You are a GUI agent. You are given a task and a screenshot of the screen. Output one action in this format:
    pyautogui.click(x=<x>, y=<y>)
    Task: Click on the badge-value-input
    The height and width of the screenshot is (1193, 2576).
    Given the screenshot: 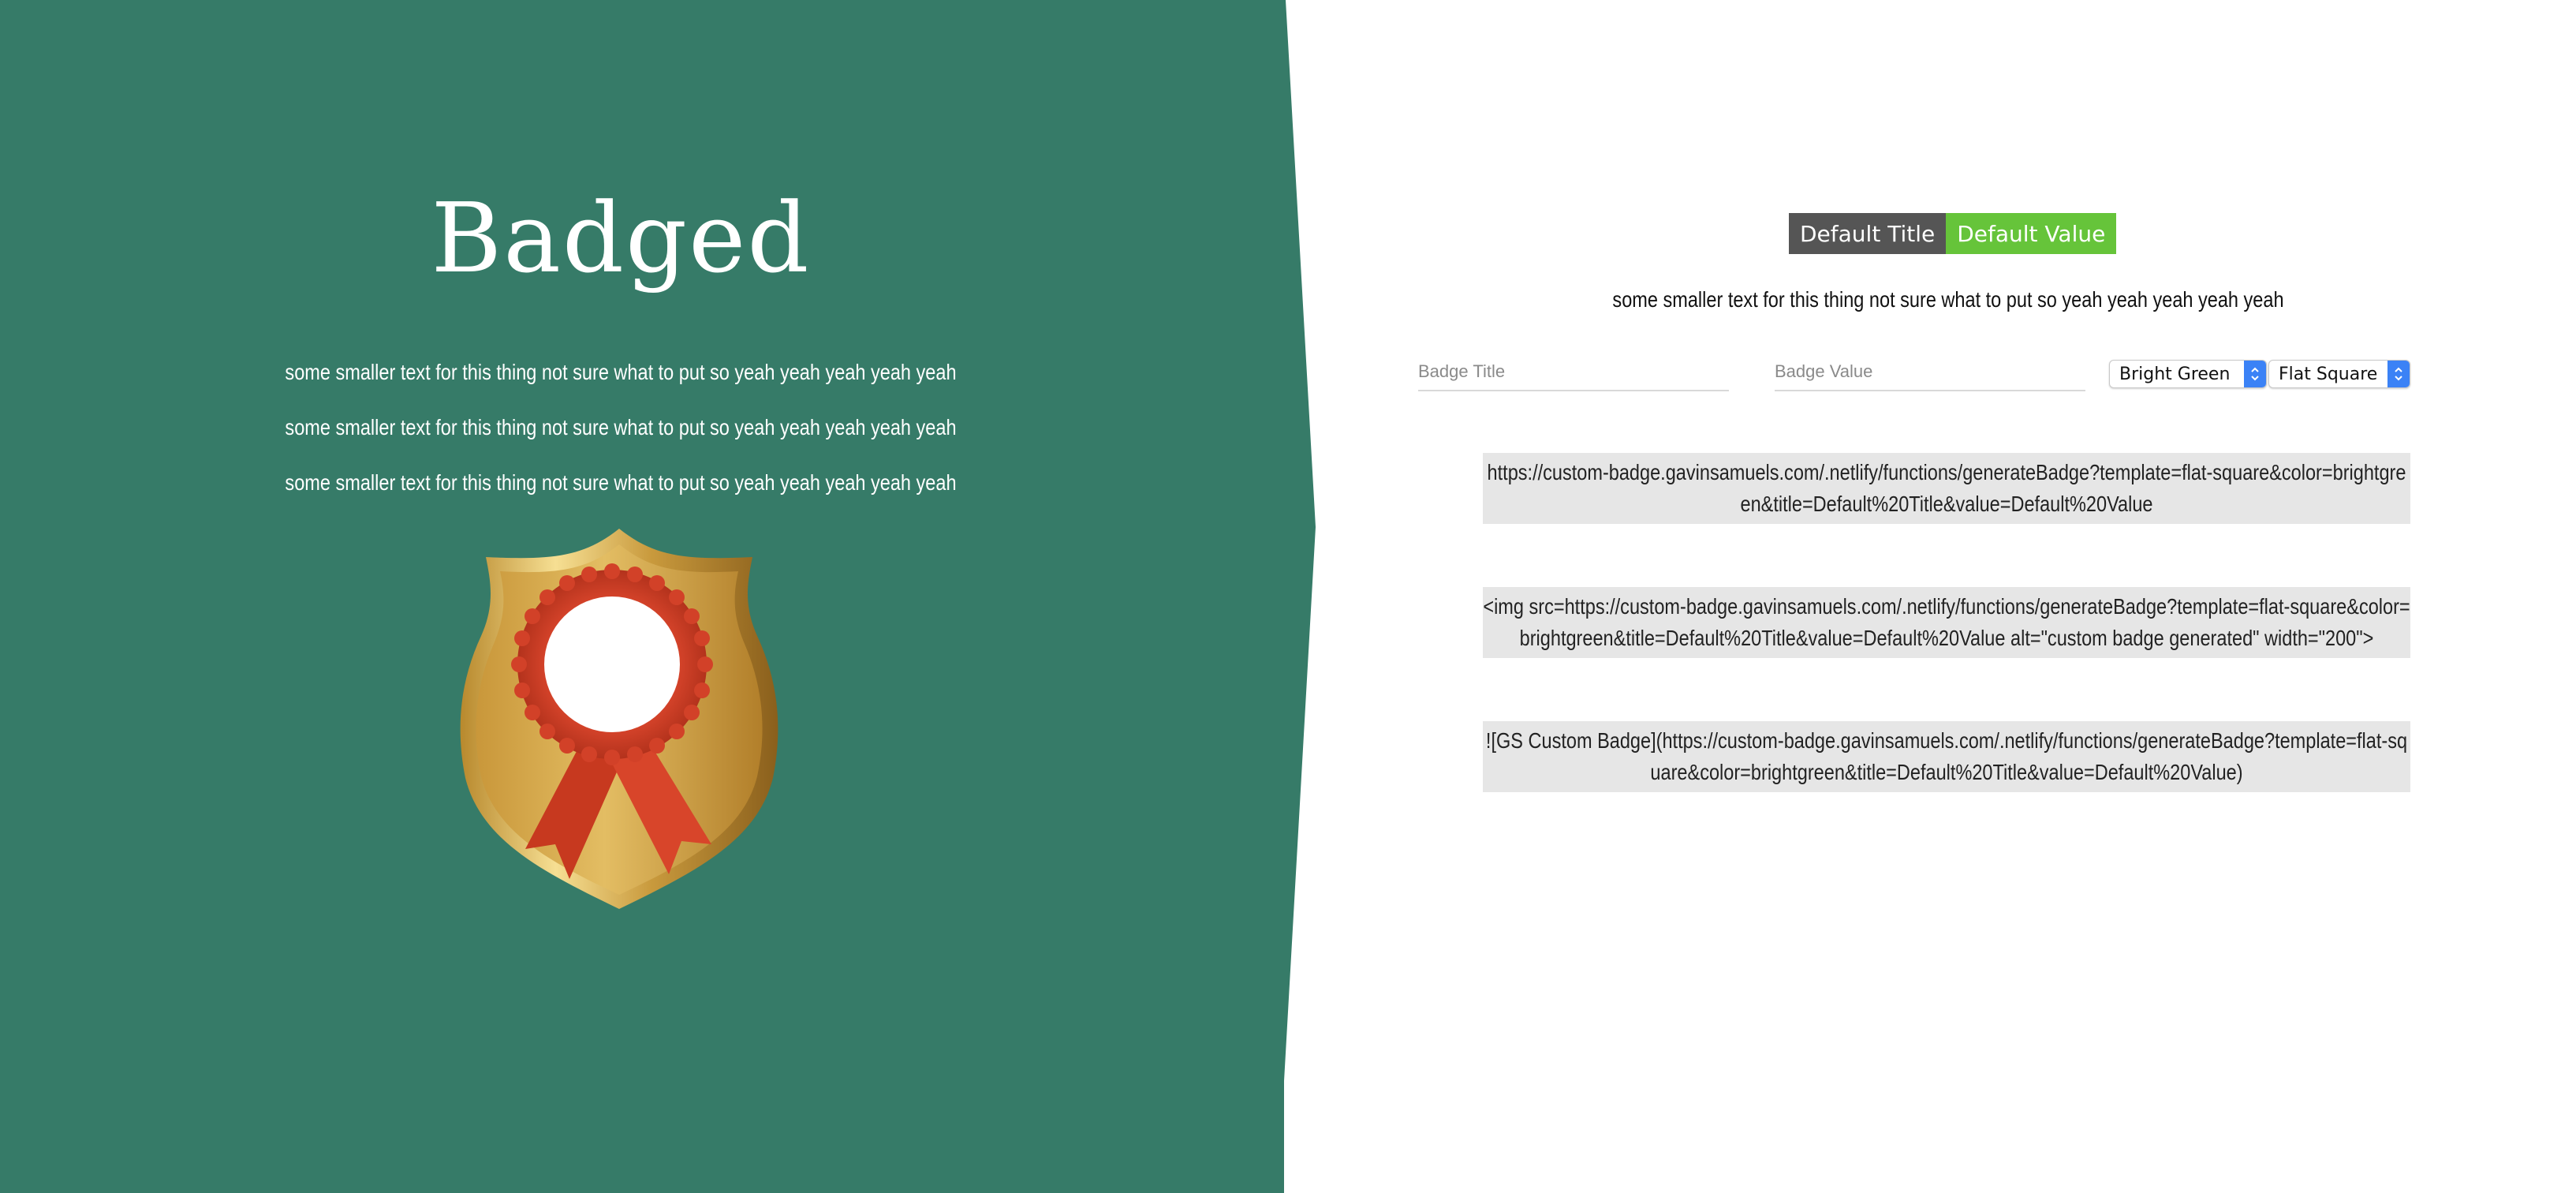 What is the action you would take?
    pyautogui.click(x=1930, y=374)
    